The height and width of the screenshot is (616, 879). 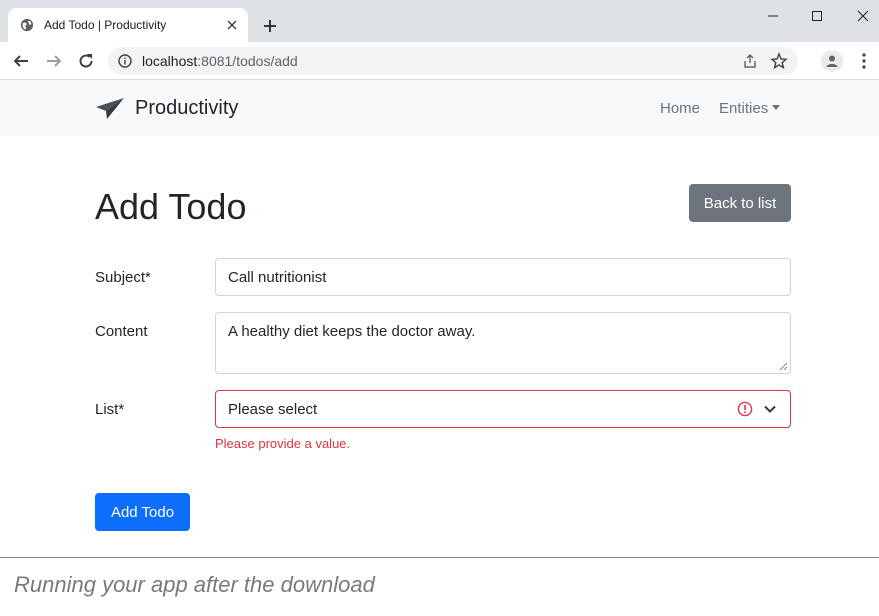 What do you see at coordinates (439, 557) in the screenshot?
I see `divider` at bounding box center [439, 557].